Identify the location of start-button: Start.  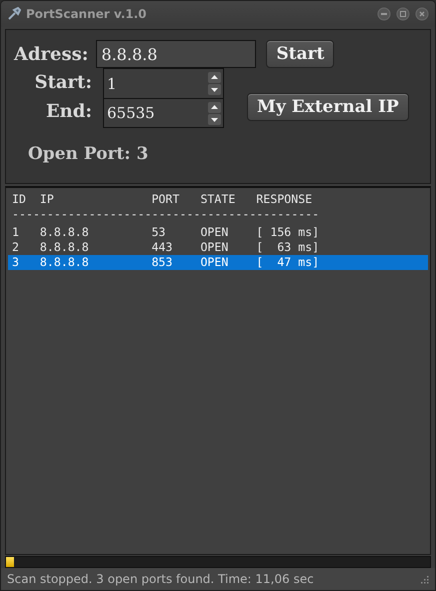
(300, 54).